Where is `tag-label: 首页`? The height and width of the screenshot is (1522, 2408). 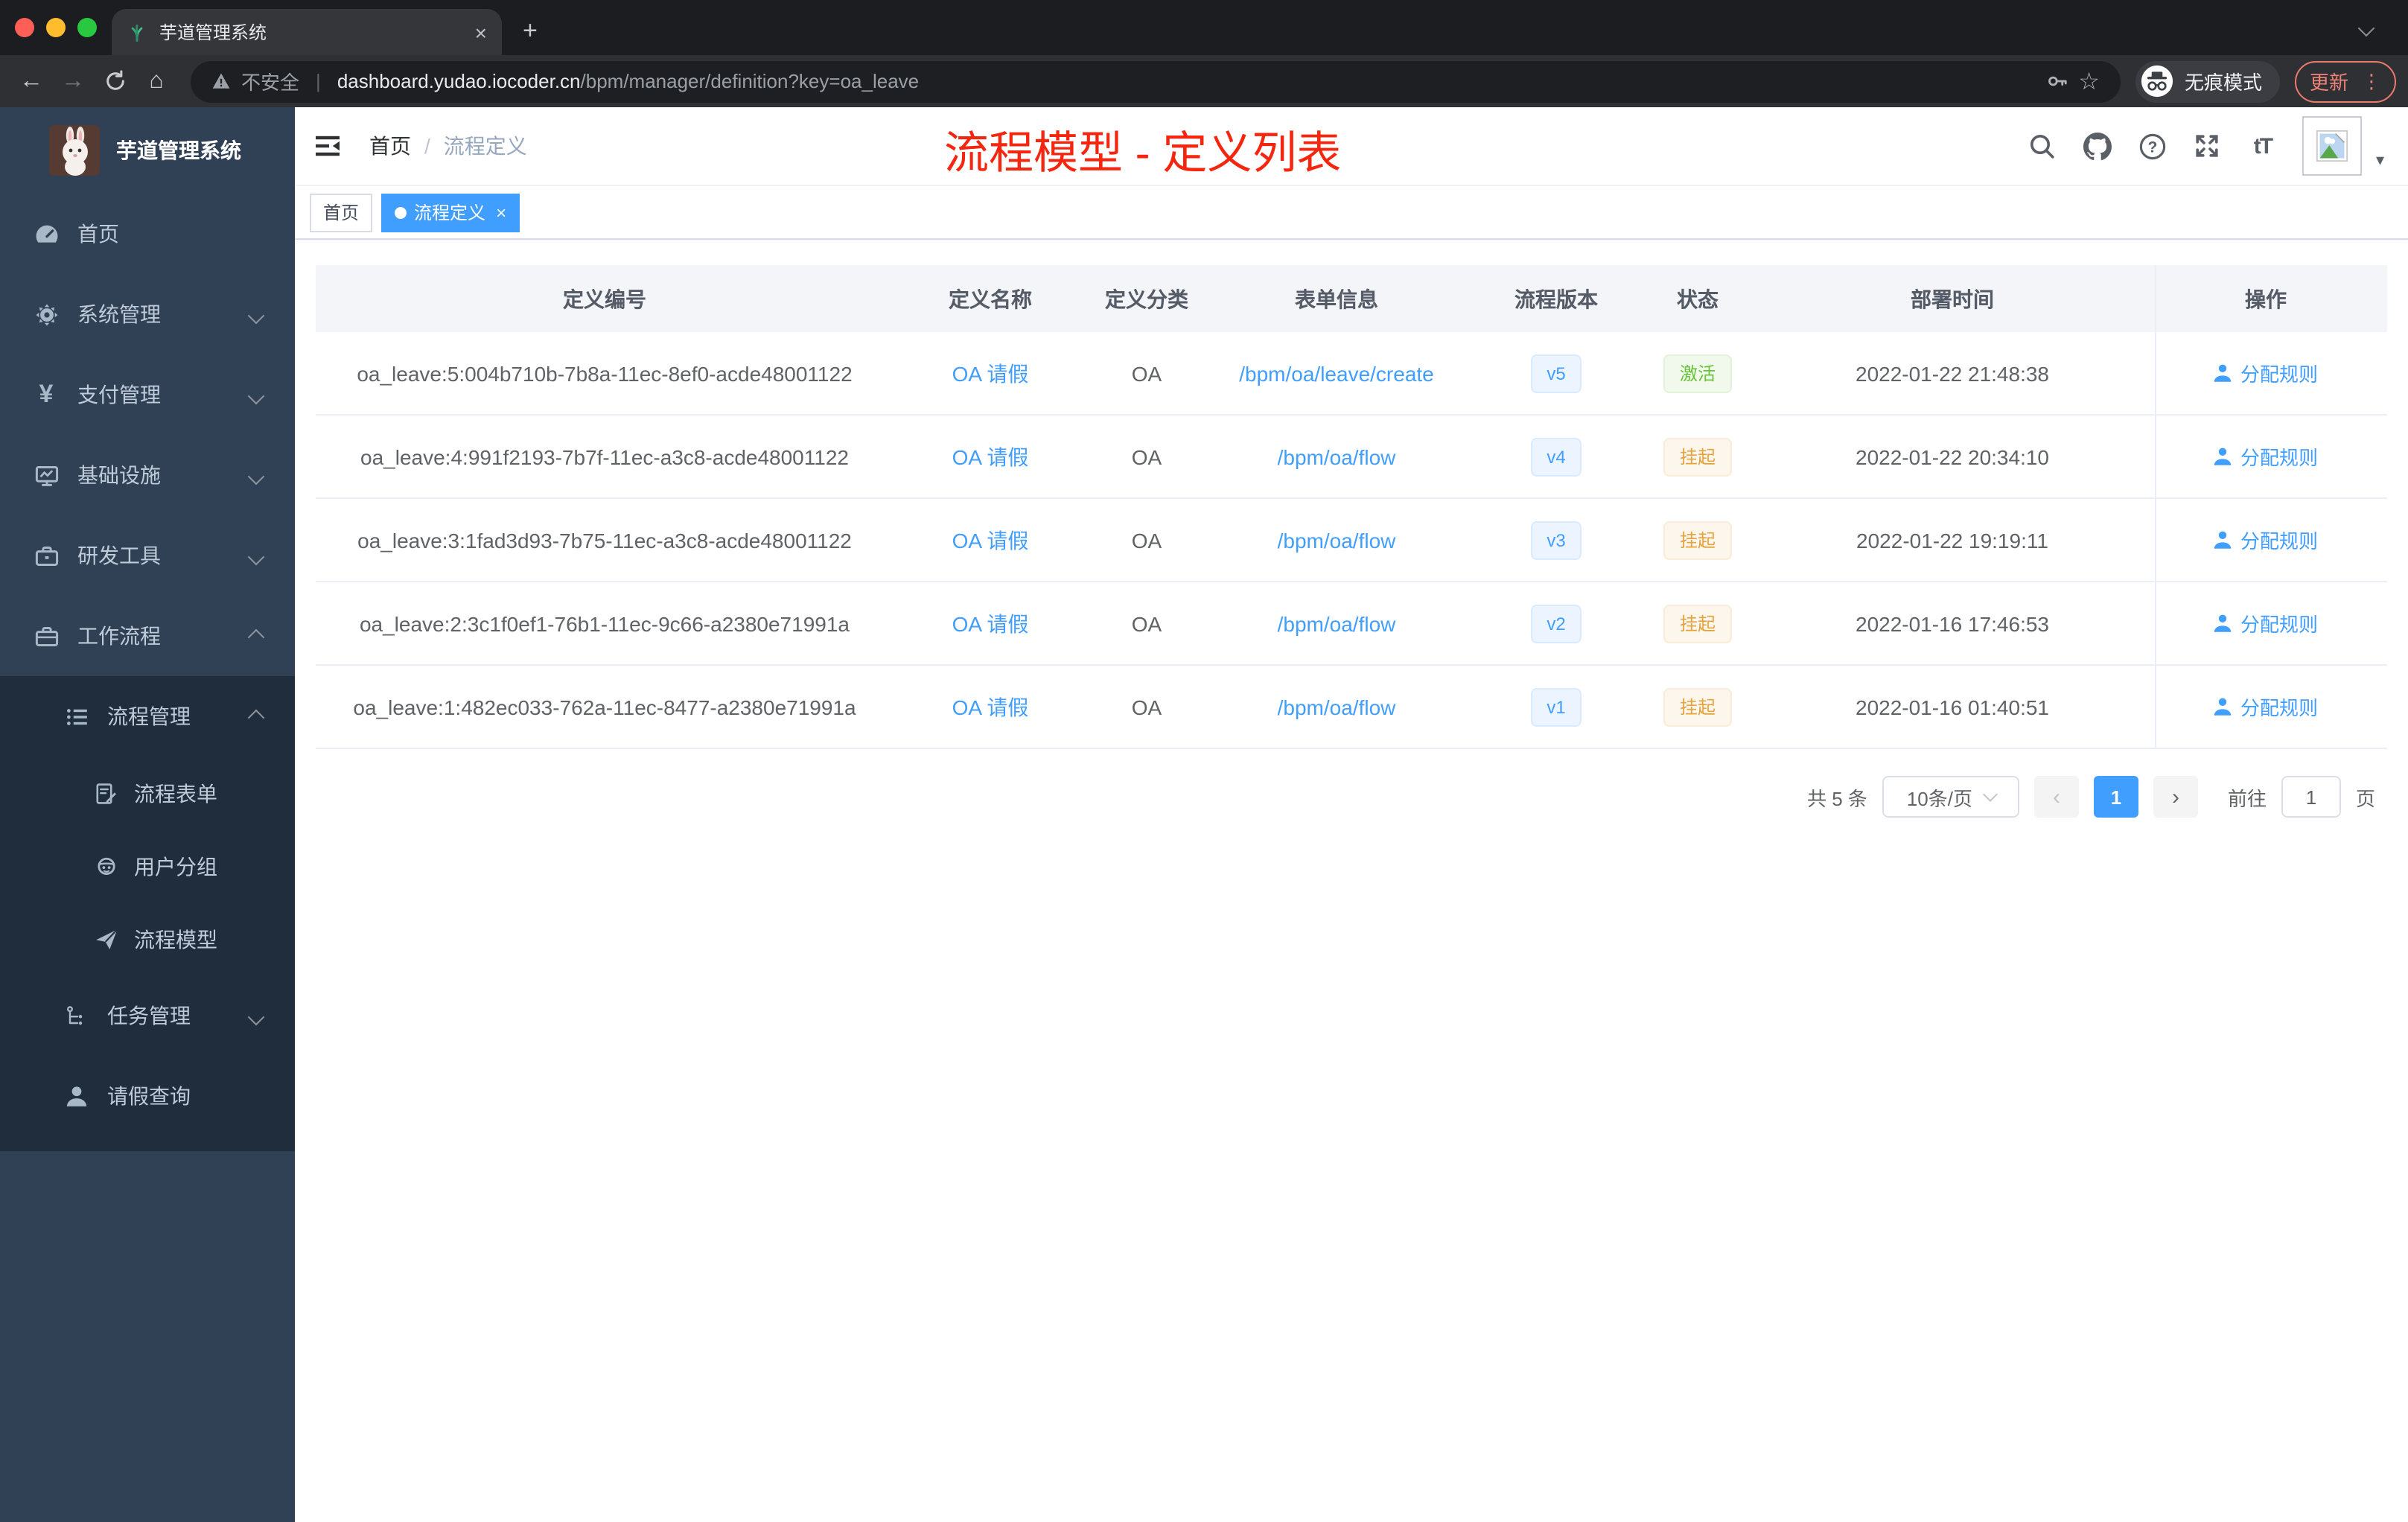 tag-label: 首页 is located at coordinates (341, 213).